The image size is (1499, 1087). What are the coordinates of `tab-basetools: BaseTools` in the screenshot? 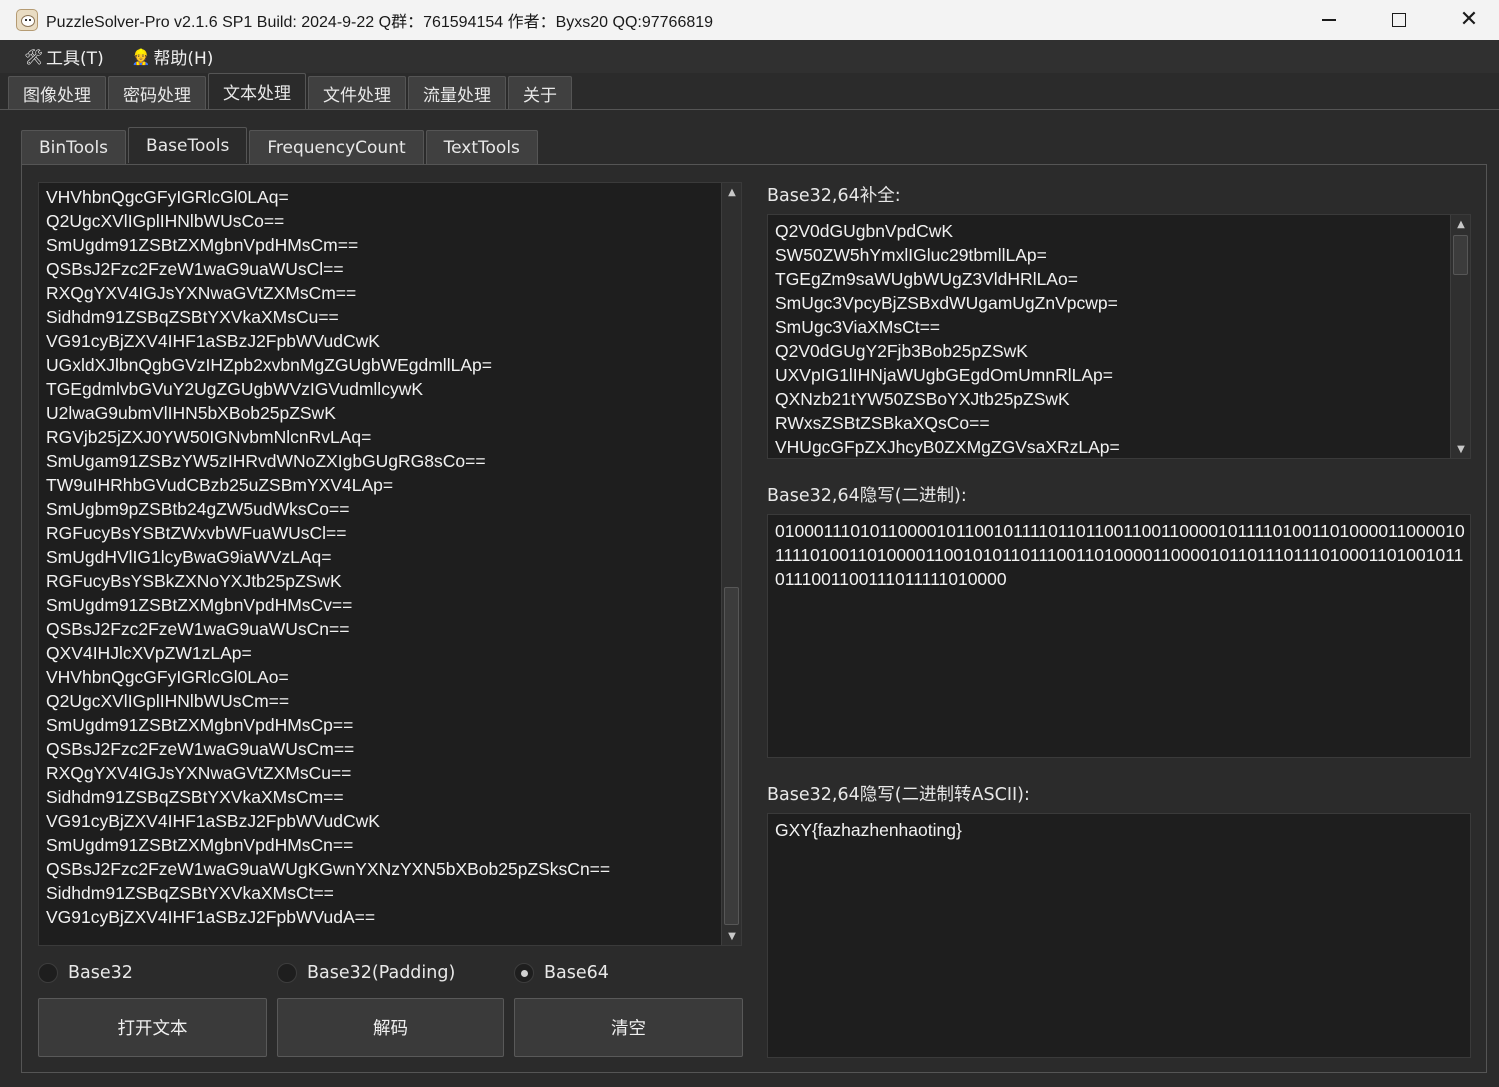 It's located at (188, 145).